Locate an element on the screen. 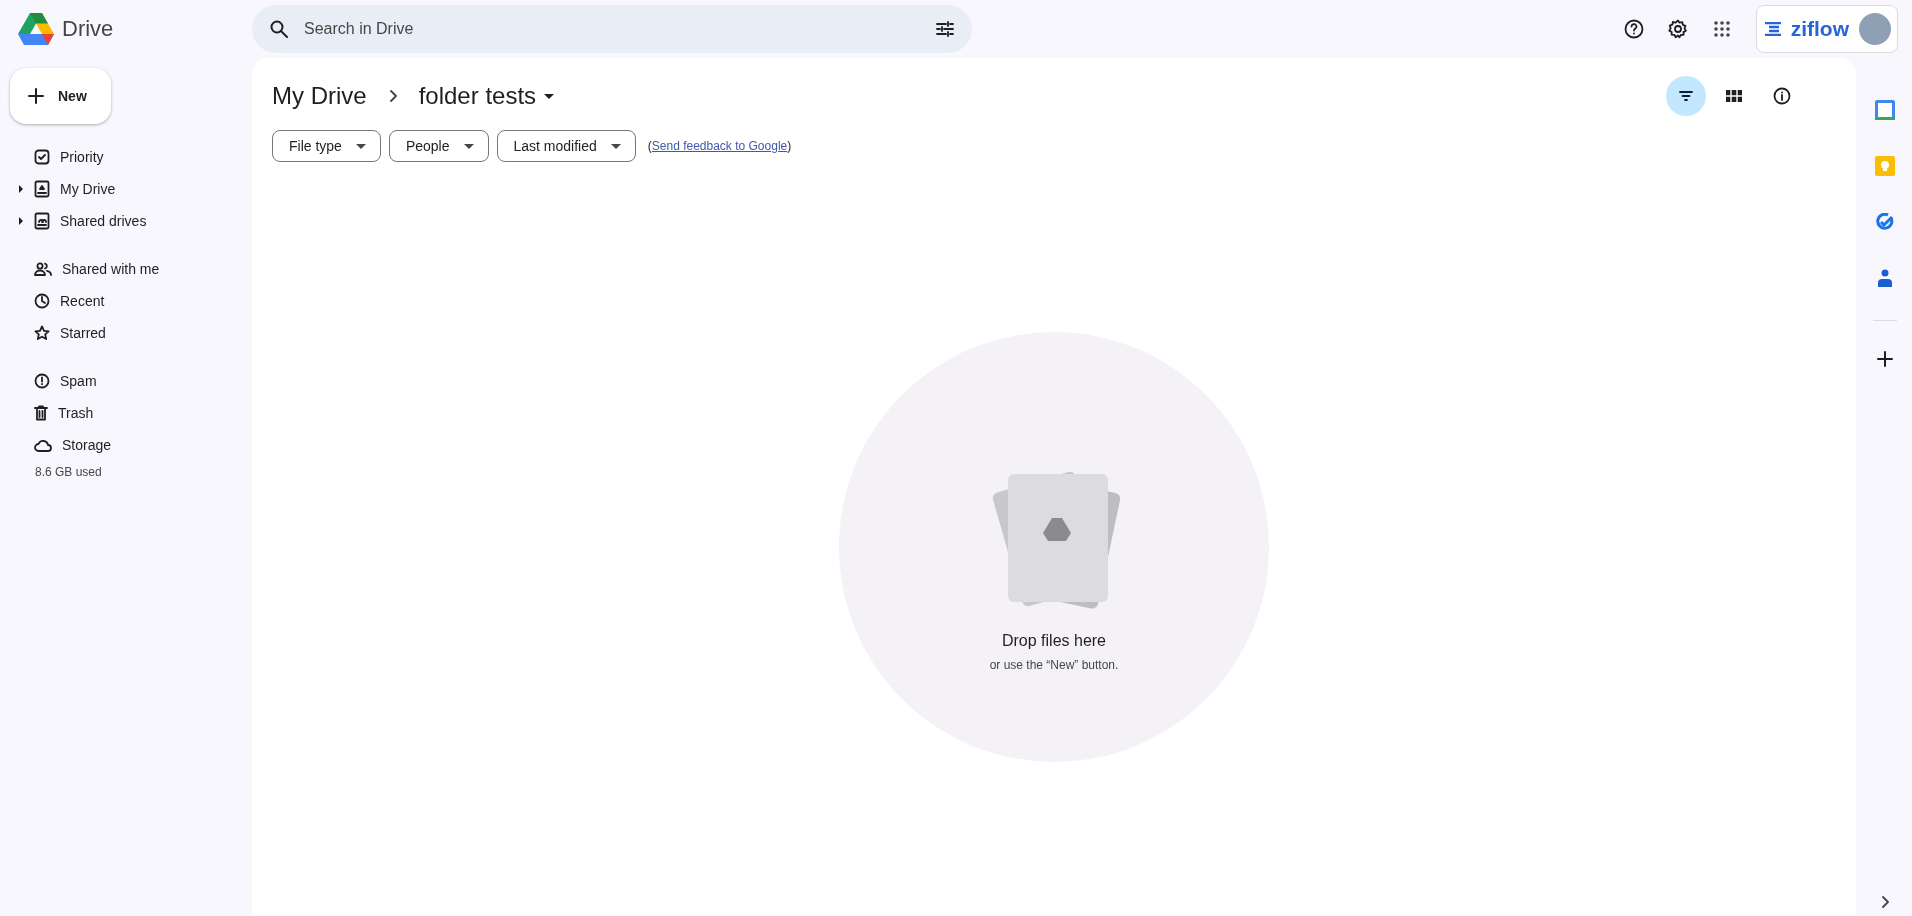 The image size is (1912, 916). filter-button is located at coordinates (1686, 96).